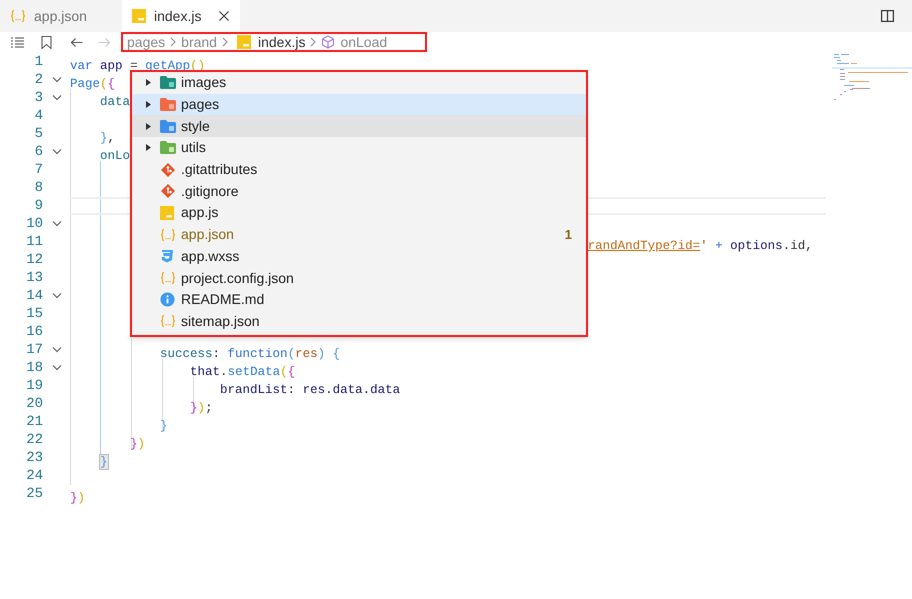  What do you see at coordinates (38, 98) in the screenshot?
I see `line-number: 3` at bounding box center [38, 98].